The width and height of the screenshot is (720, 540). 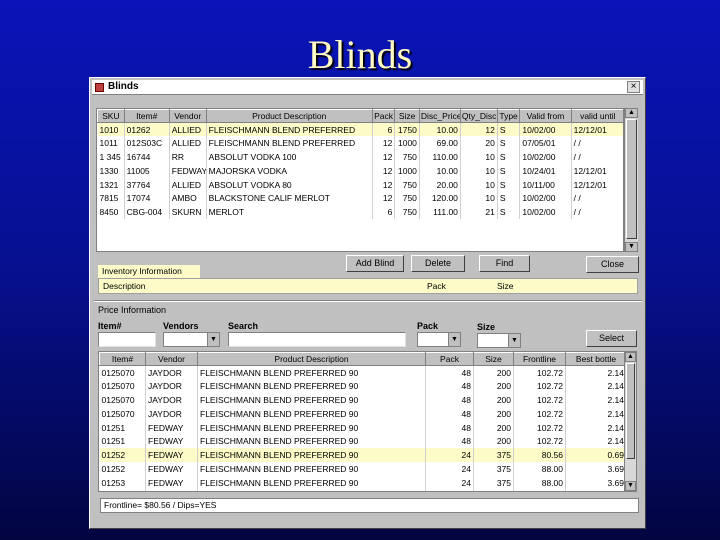 I want to click on blinds-column-header: SKU, so click(x=111, y=116).